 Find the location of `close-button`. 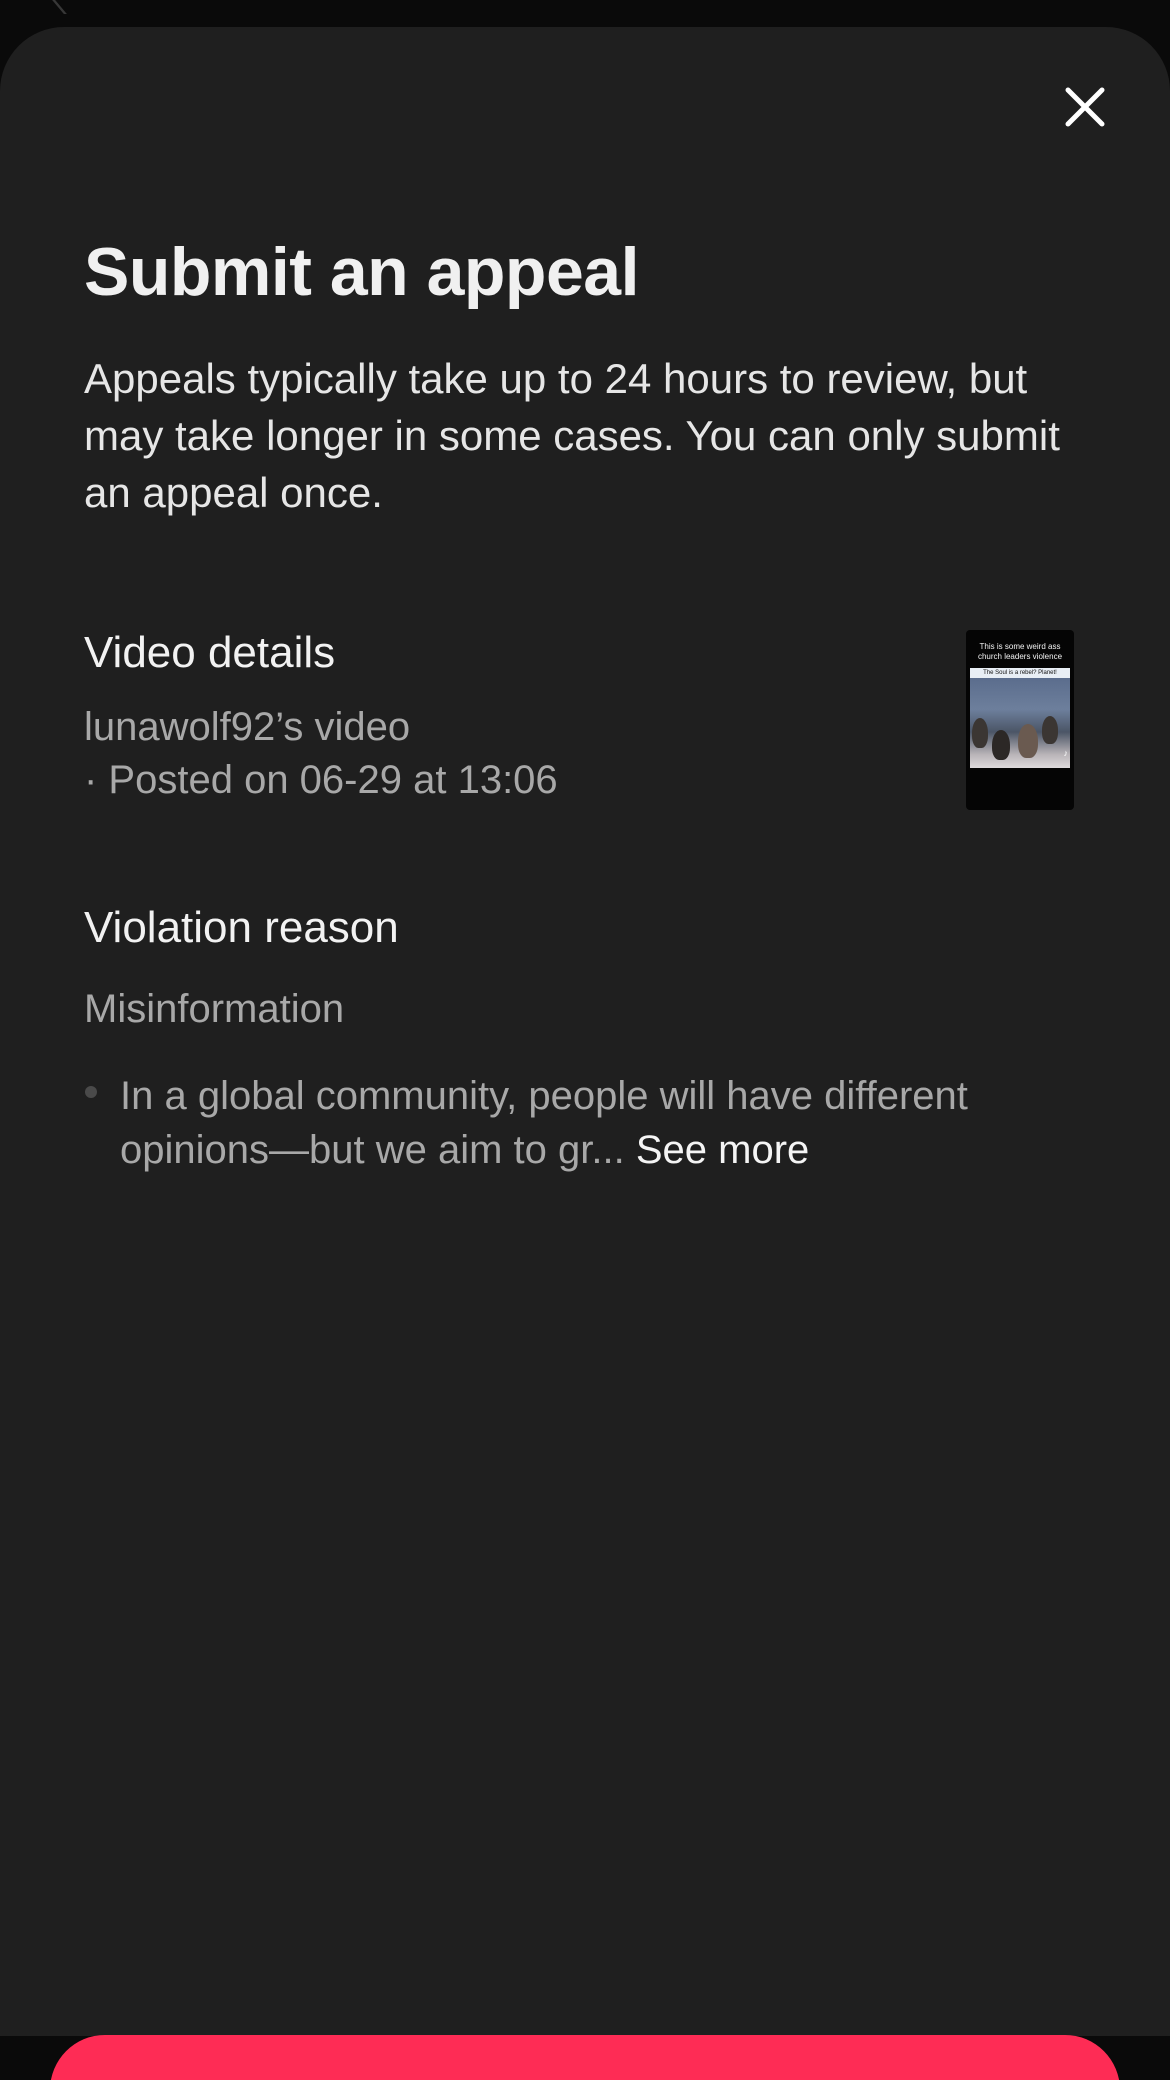

close-button is located at coordinates (1085, 107).